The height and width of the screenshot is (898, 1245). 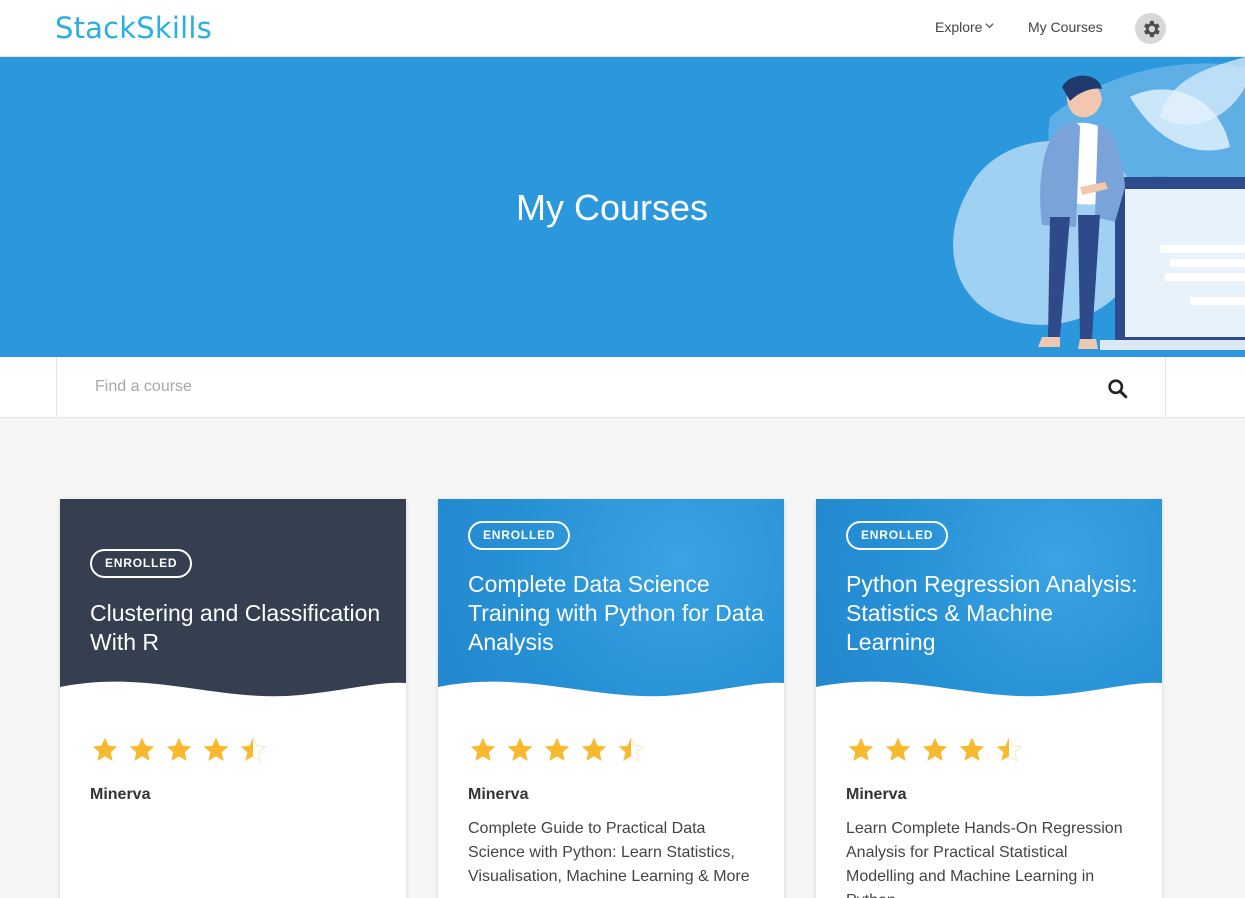 I want to click on search-button, so click(x=1117, y=388).